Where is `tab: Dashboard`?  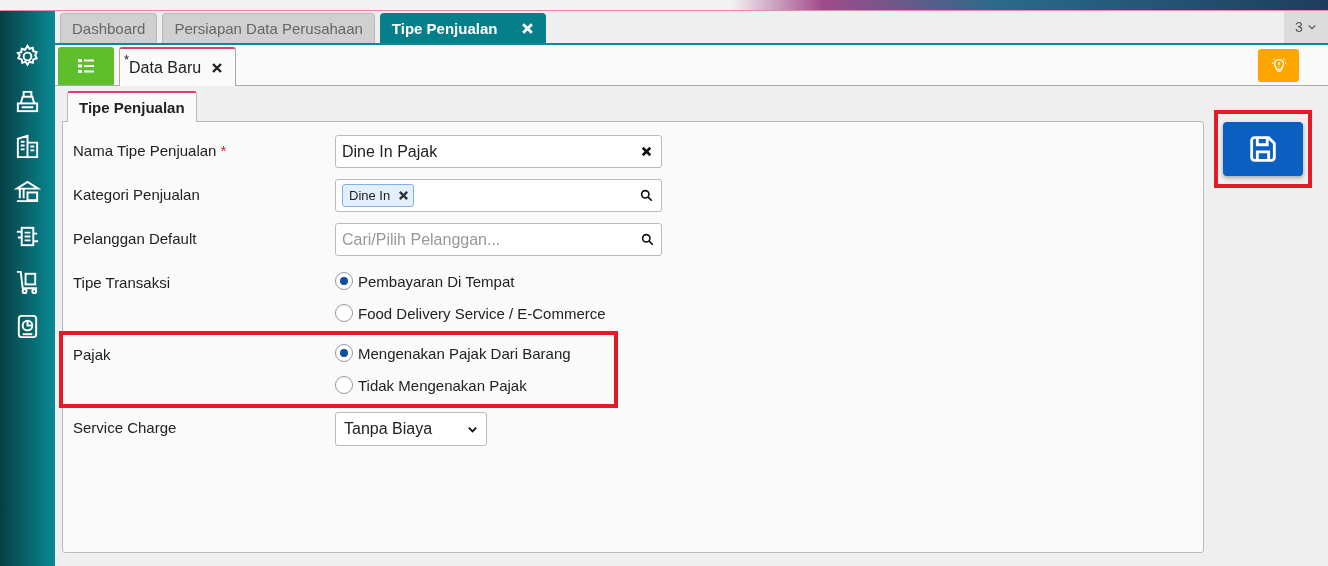
tab: Dashboard is located at coordinates (109, 28).